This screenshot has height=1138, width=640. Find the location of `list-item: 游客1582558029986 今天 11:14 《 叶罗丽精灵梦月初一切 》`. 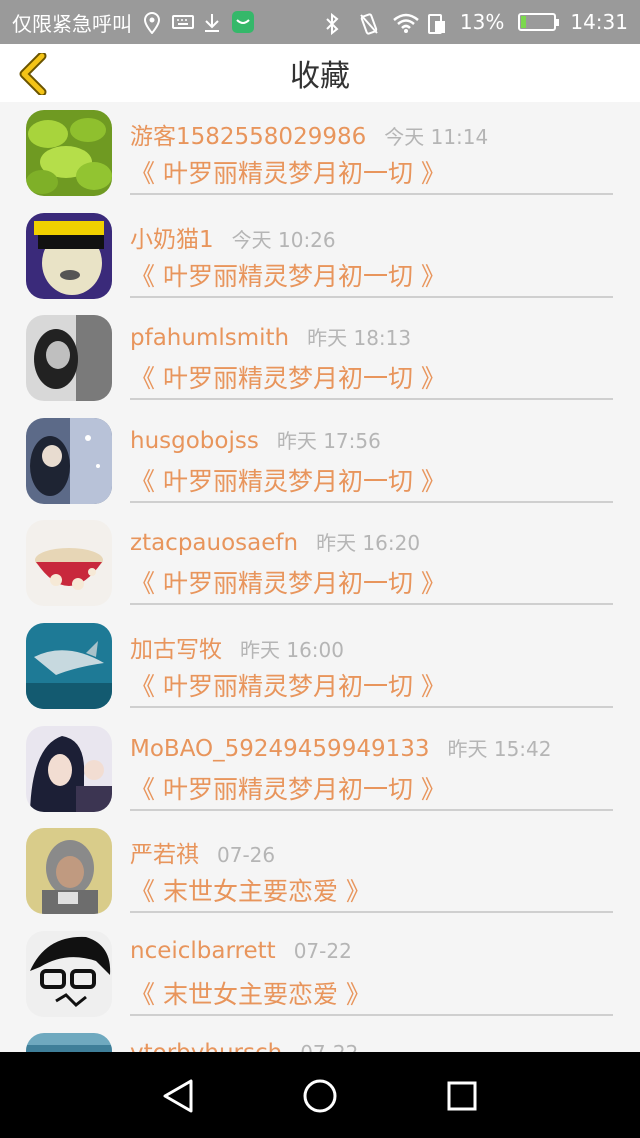

list-item: 游客1582558029986 今天 11:14 《 叶罗丽精灵梦月初一切 》 is located at coordinates (320, 153).